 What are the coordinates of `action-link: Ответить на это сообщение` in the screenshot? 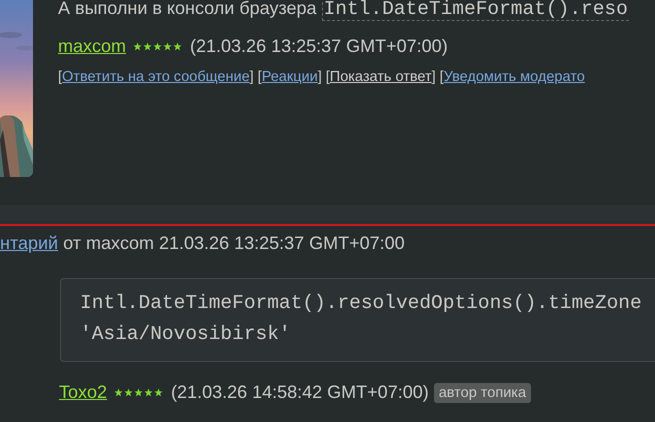 It's located at (156, 77).